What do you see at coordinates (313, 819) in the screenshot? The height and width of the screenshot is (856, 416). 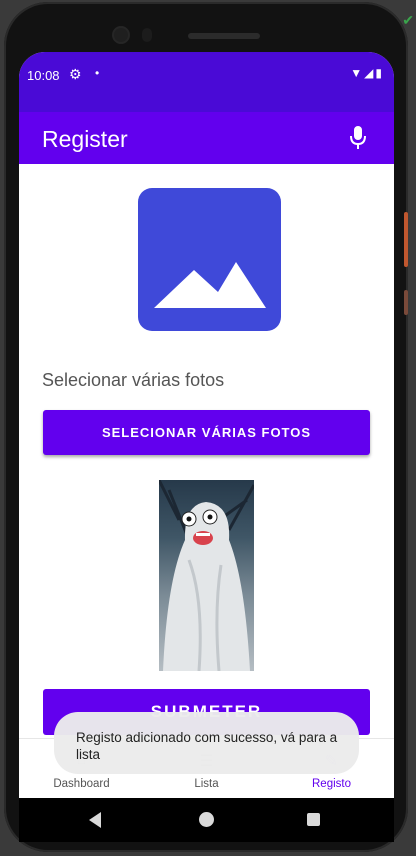 I see `recents-icon` at bounding box center [313, 819].